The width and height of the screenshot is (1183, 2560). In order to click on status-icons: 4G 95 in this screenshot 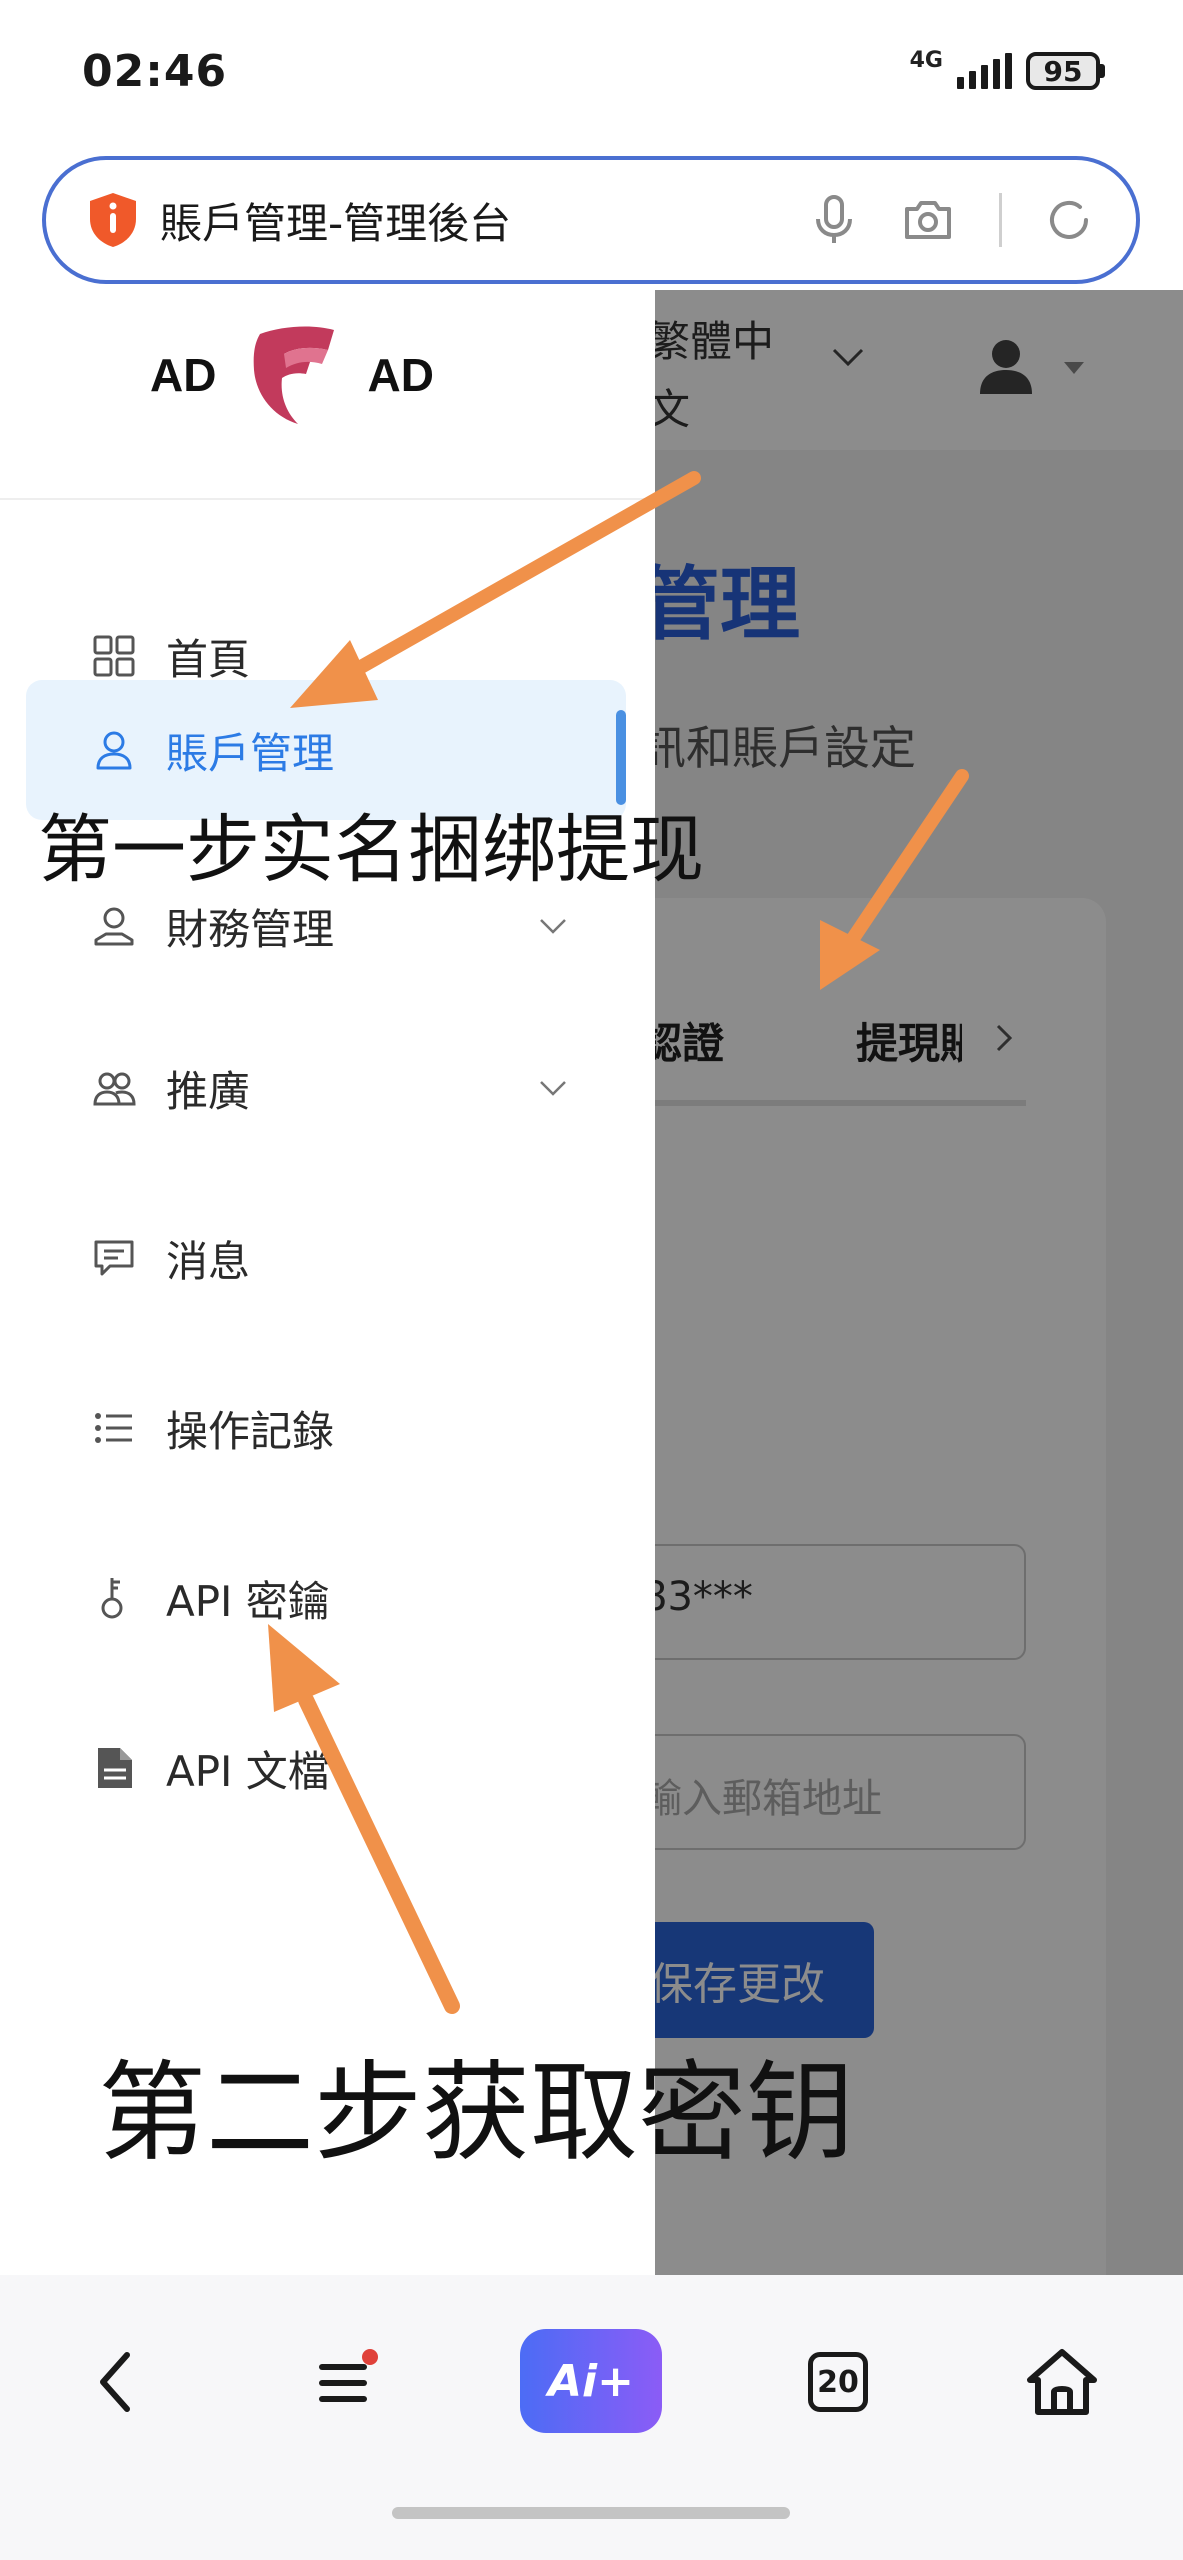, I will do `click(1007, 69)`.